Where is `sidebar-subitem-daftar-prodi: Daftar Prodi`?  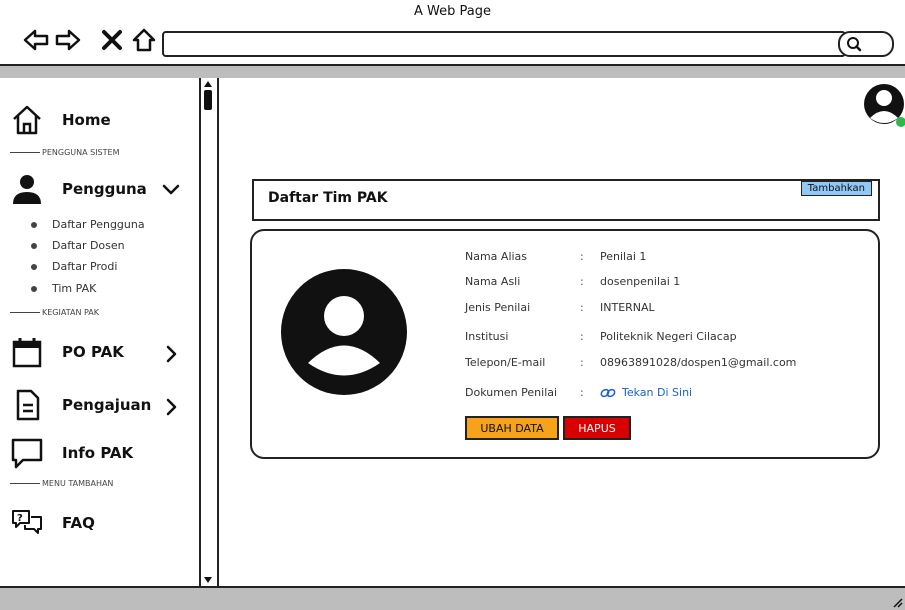
sidebar-subitem-daftar-prodi: Daftar Prodi is located at coordinates (74, 266).